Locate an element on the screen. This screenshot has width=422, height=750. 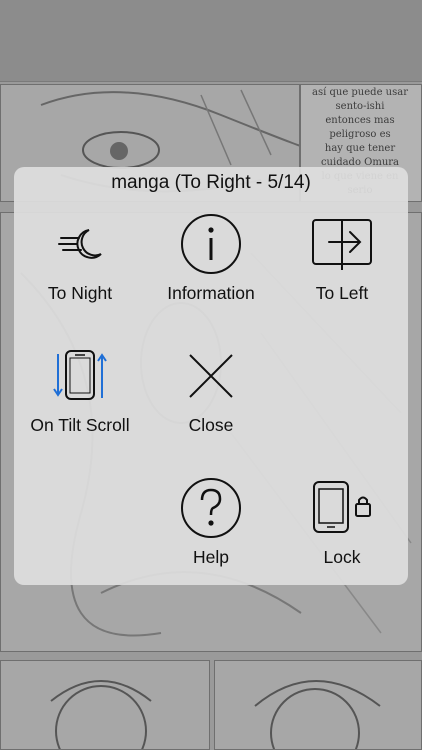
phone-tilt-icon is located at coordinates (80, 376).